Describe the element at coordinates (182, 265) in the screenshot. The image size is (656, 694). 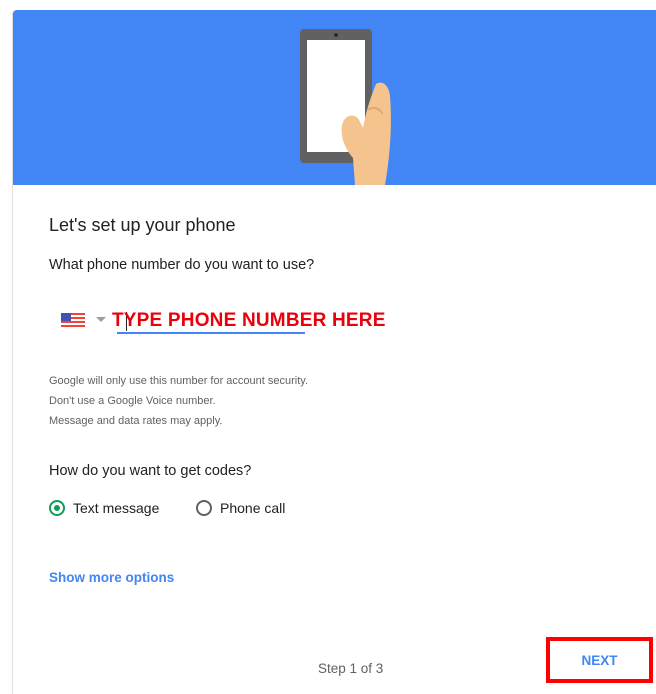
I see `phone-question: What phone number do you want to use?` at that location.